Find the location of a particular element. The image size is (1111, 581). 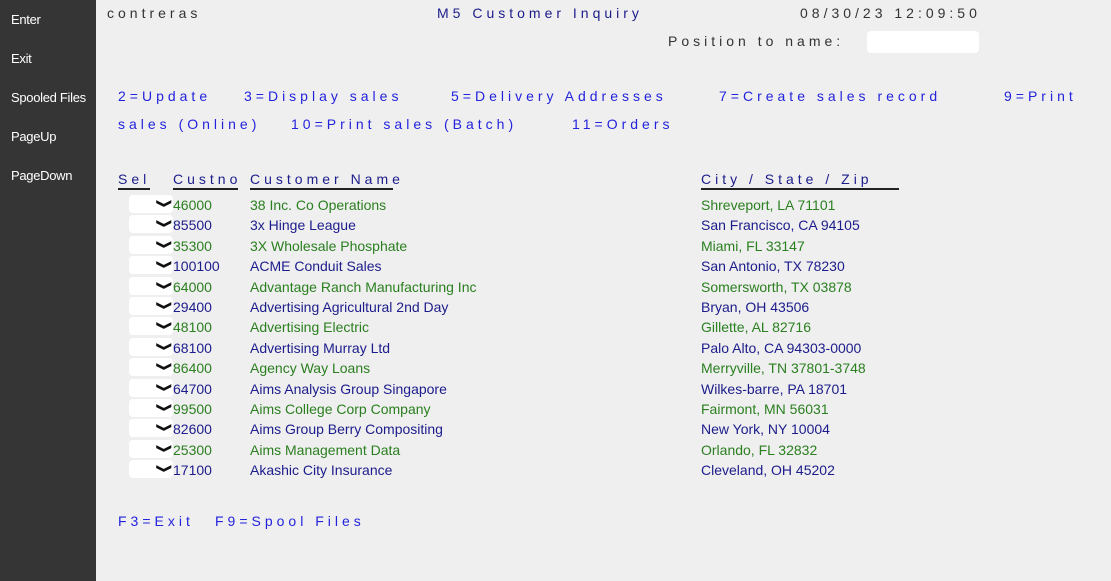

option-print-online: 9=Print is located at coordinates (1040, 96).